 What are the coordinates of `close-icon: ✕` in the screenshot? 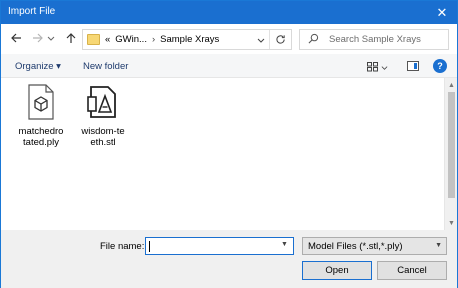 It's located at (442, 12).